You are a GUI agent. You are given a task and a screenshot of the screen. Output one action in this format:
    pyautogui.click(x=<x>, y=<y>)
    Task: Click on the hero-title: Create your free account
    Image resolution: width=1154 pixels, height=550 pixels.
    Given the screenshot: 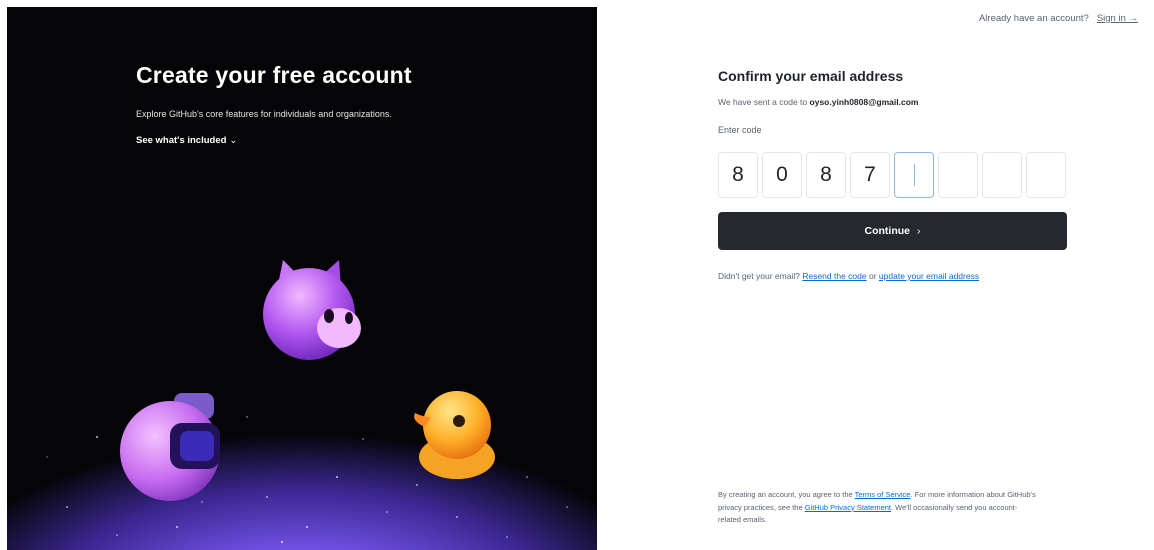 What is the action you would take?
    pyautogui.click(x=274, y=75)
    